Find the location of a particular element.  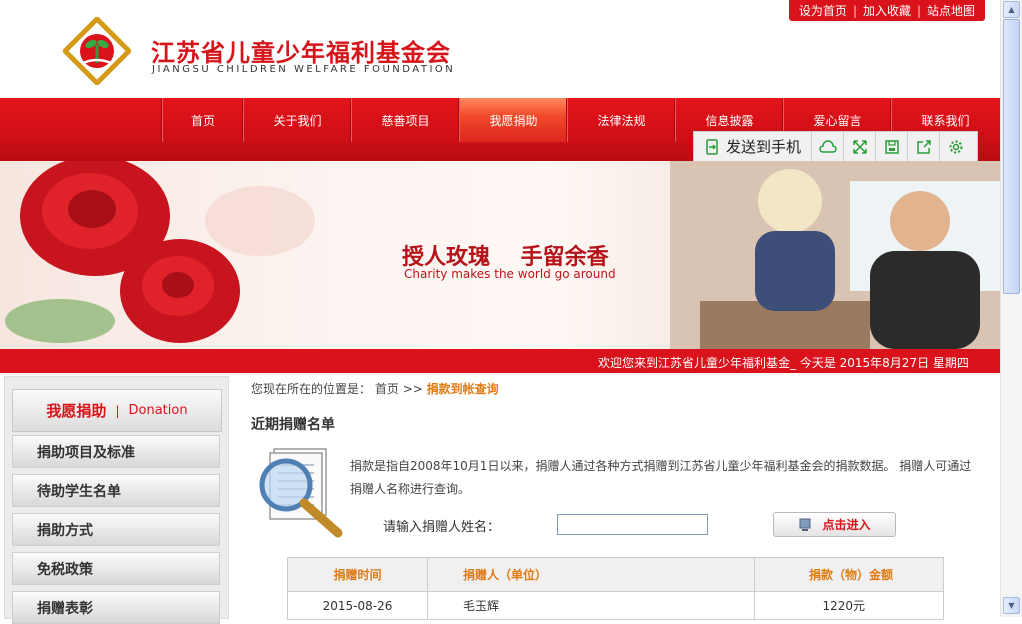

sitemap-link: 站点地图 is located at coordinates (951, 10).